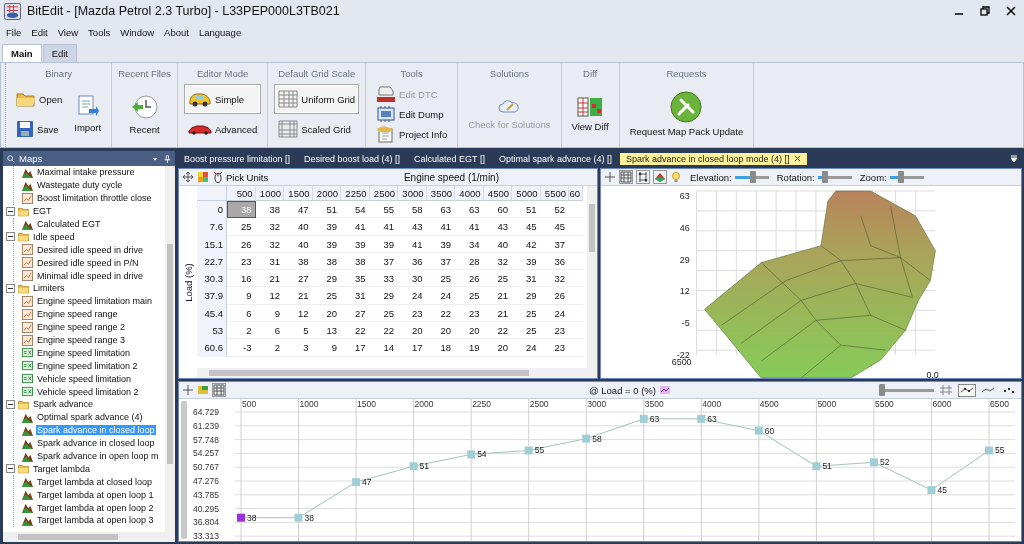 The image size is (1024, 544). What do you see at coordinates (22, 53) in the screenshot?
I see `ribbon-tab: Main` at bounding box center [22, 53].